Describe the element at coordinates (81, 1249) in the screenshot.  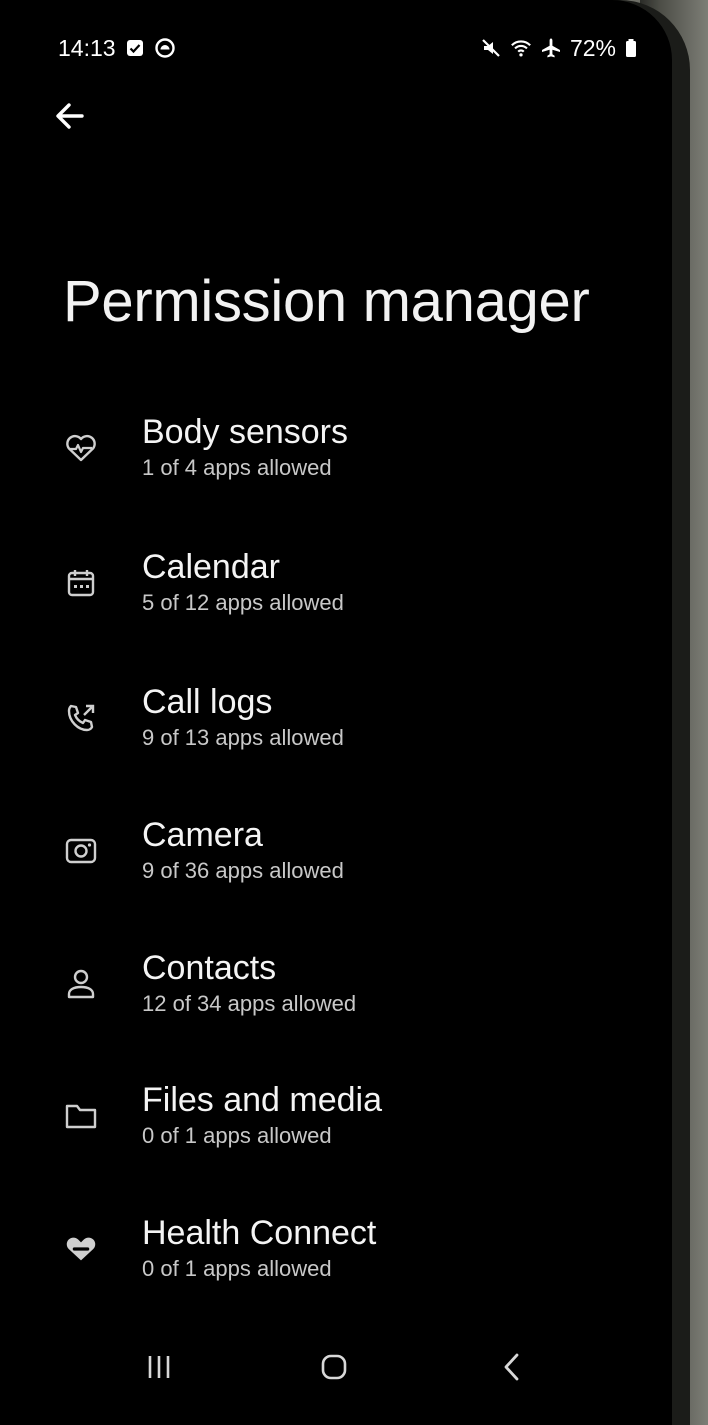
I see `health-connect-icon` at that location.